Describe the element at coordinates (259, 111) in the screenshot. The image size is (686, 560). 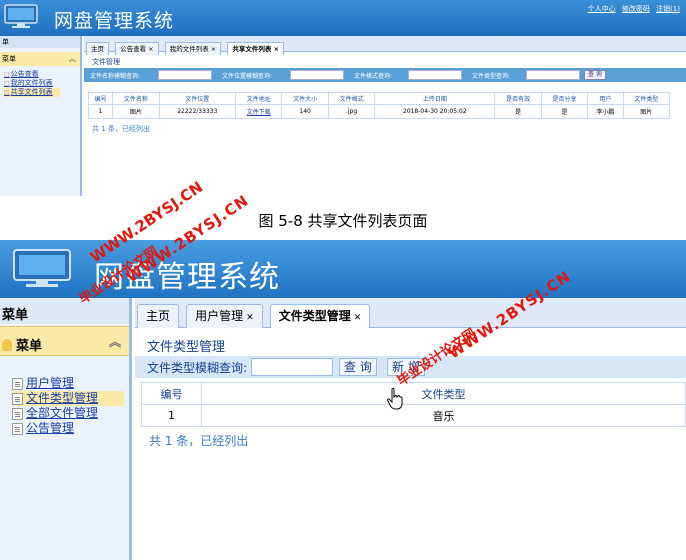
I see `file-download-link: 文件下载` at that location.